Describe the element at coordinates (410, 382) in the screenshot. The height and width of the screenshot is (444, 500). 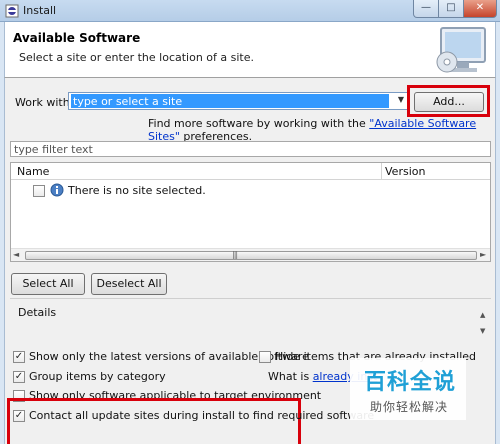
I see `watermark-logo: 百科全说` at that location.